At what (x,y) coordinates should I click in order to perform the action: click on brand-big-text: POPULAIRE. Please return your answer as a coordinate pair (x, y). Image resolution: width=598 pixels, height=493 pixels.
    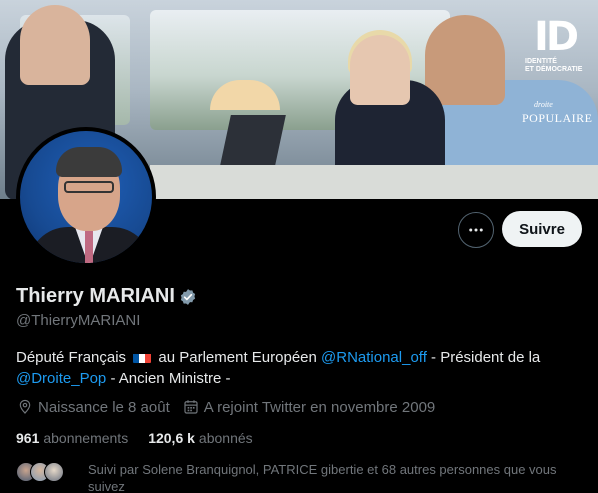
    Looking at the image, I should click on (557, 118).